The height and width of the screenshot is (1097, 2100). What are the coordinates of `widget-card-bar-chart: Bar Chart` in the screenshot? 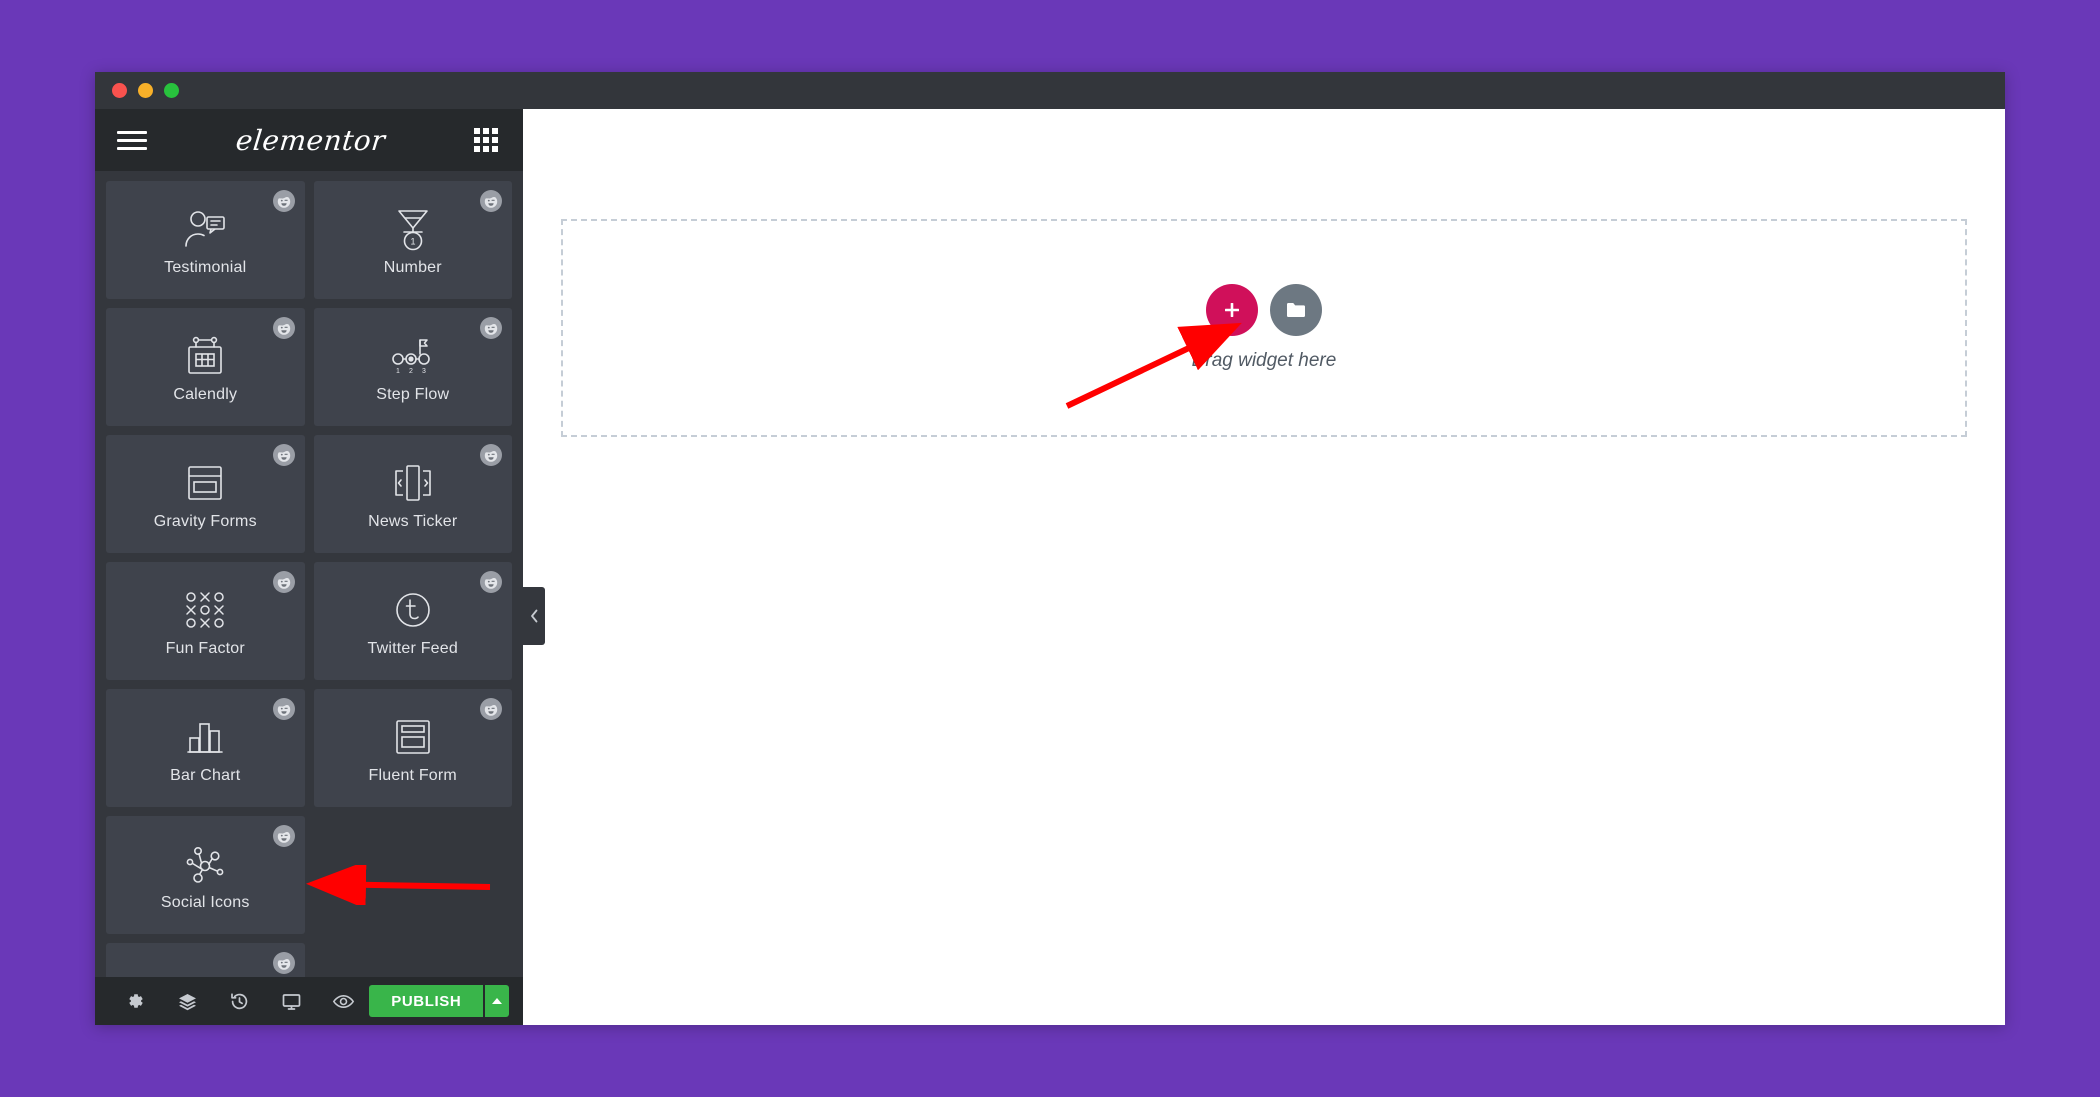 It's located at (205, 748).